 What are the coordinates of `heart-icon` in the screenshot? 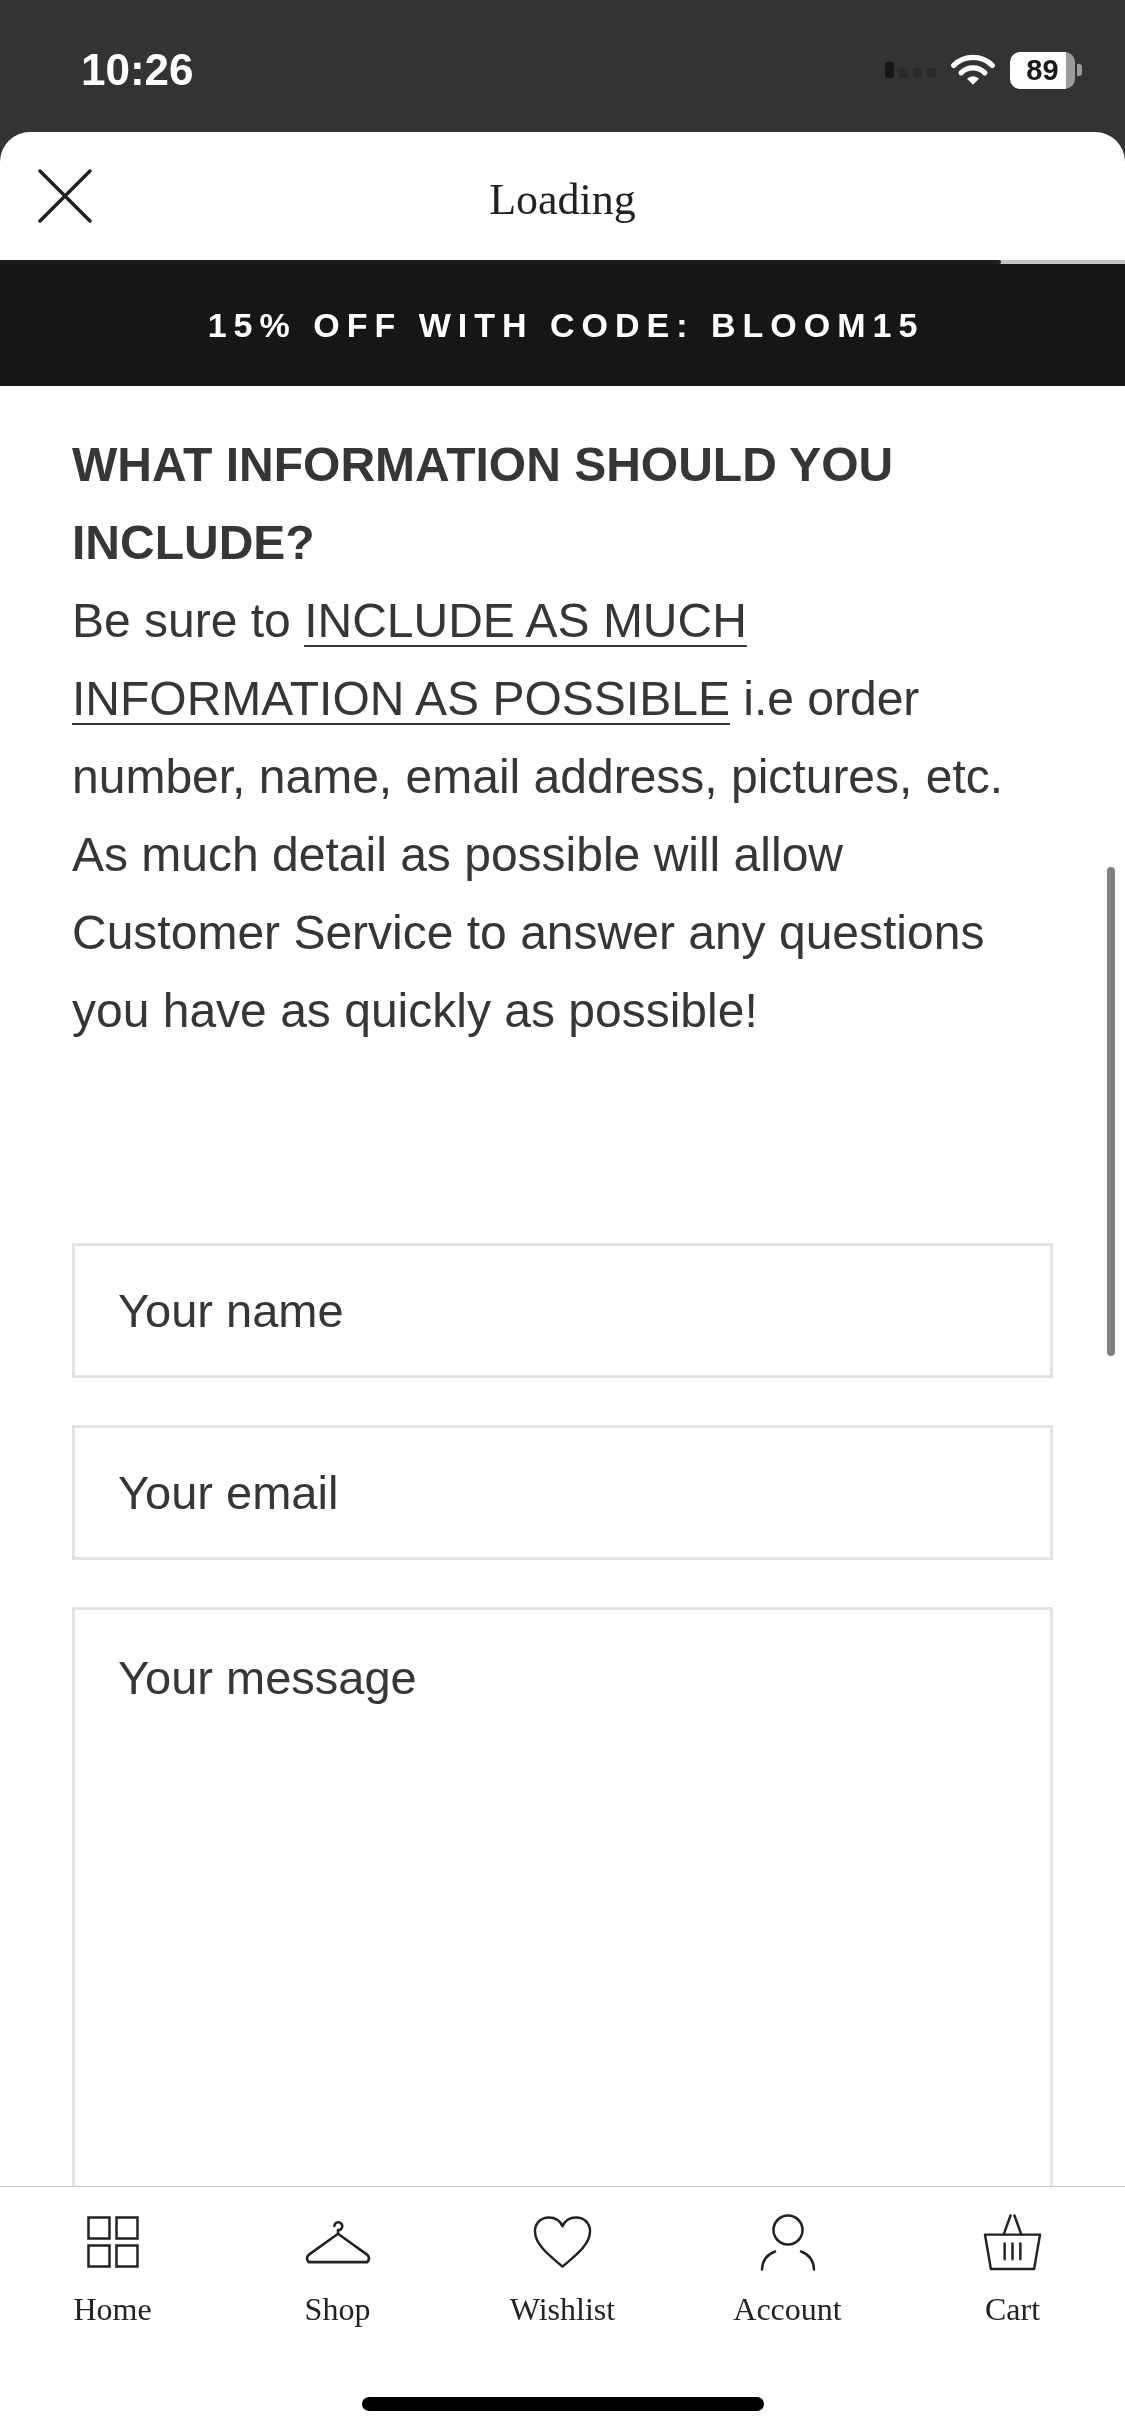 It's located at (562, 2242).